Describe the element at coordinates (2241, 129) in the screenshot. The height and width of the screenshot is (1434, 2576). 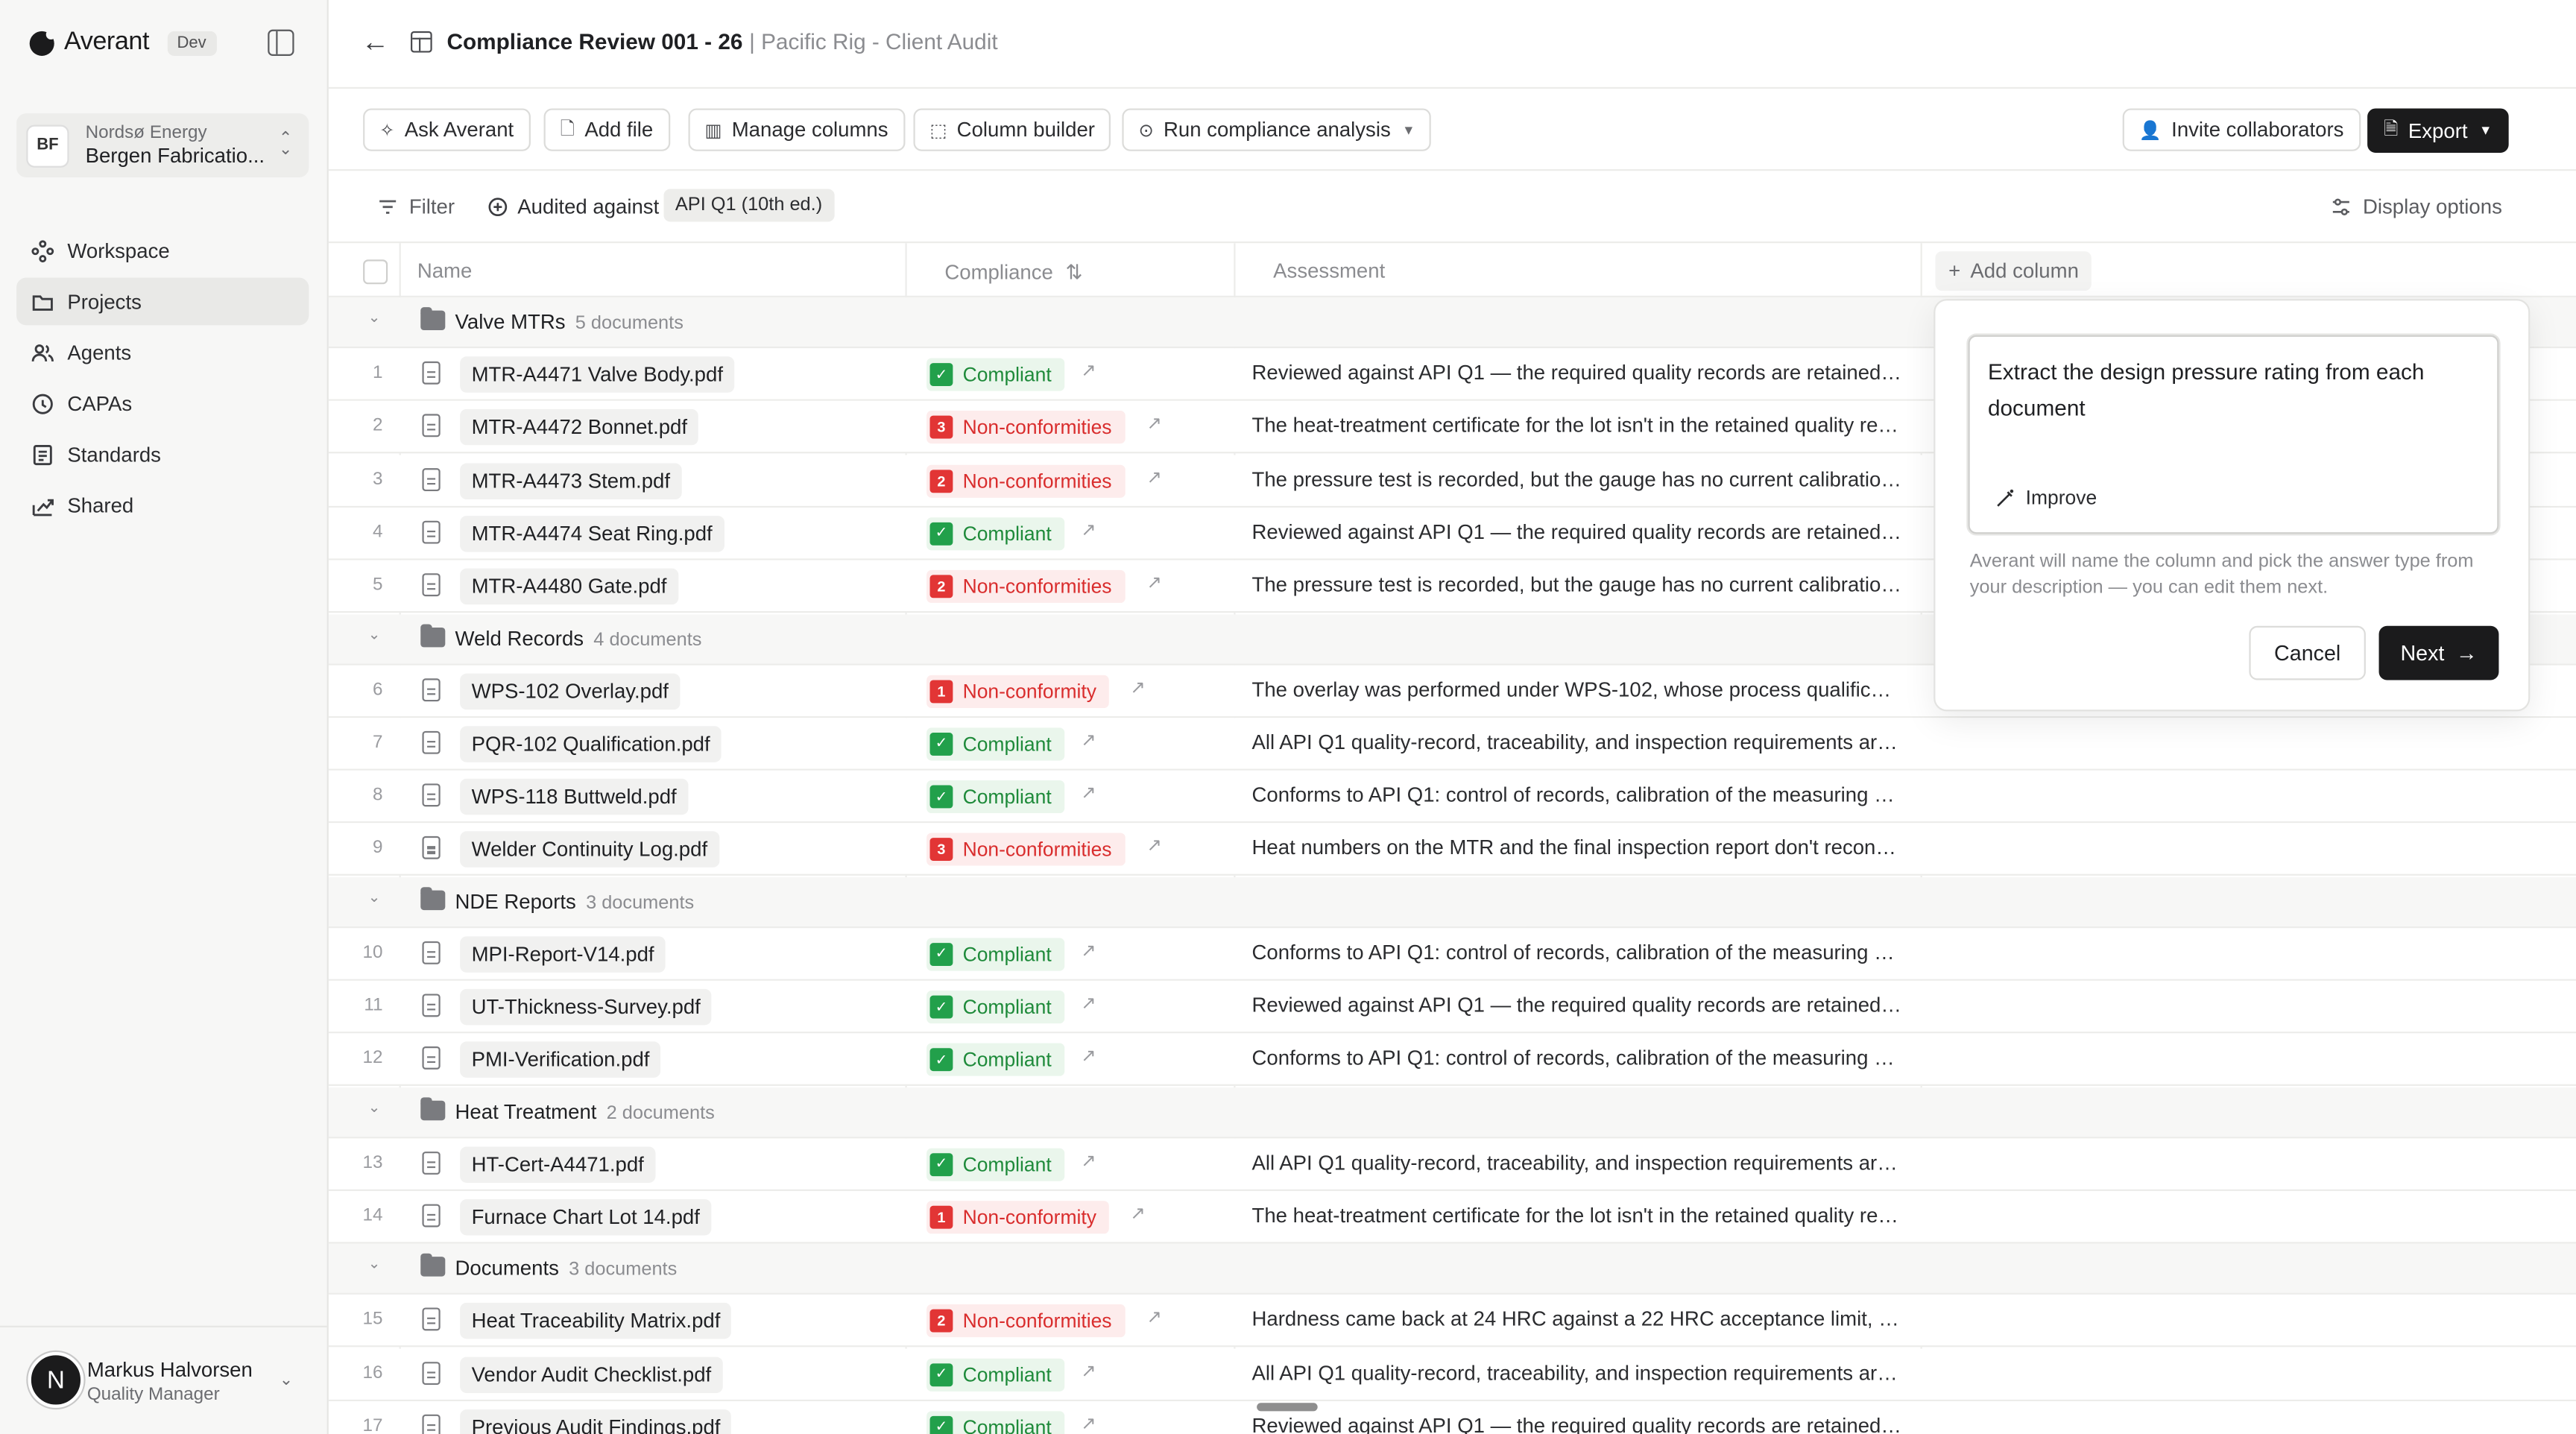
I see `invite-collaborators-button: 👤 Invite collaborators` at that location.